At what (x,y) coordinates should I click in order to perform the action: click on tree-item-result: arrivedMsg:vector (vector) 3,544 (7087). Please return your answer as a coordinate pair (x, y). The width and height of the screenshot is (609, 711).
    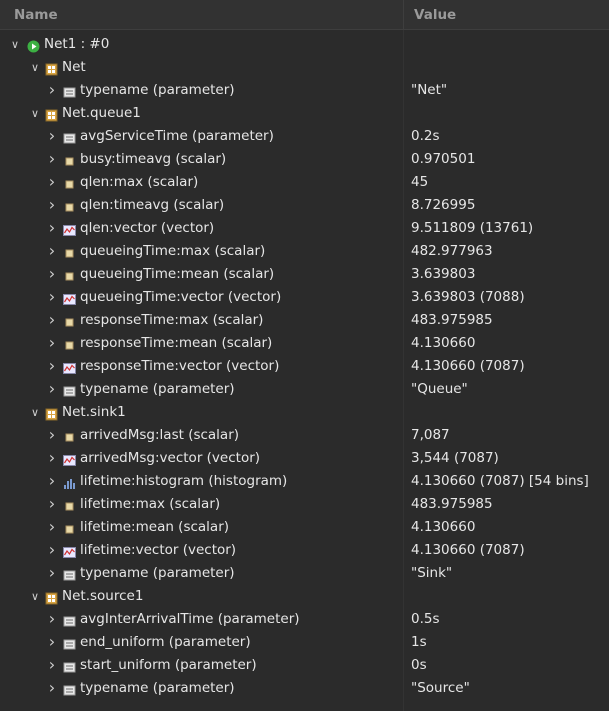
    Looking at the image, I should click on (304, 458).